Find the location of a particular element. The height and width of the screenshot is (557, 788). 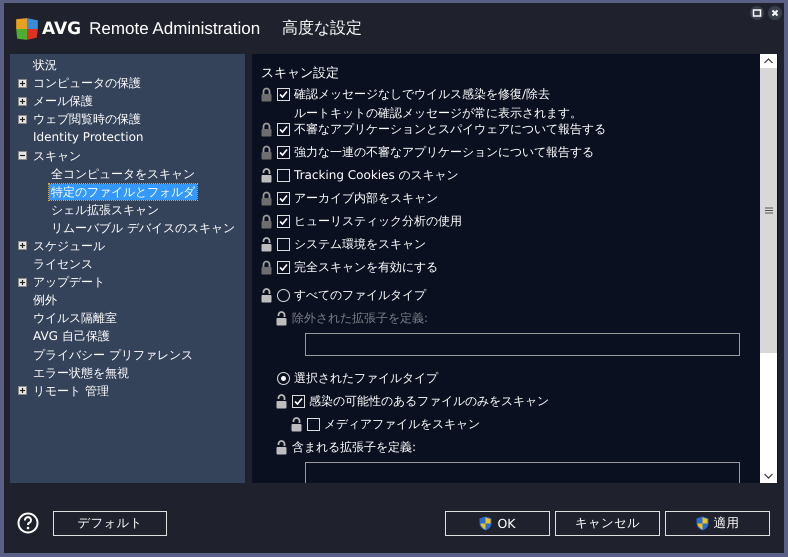

scroll-thumb is located at coordinates (768, 210).